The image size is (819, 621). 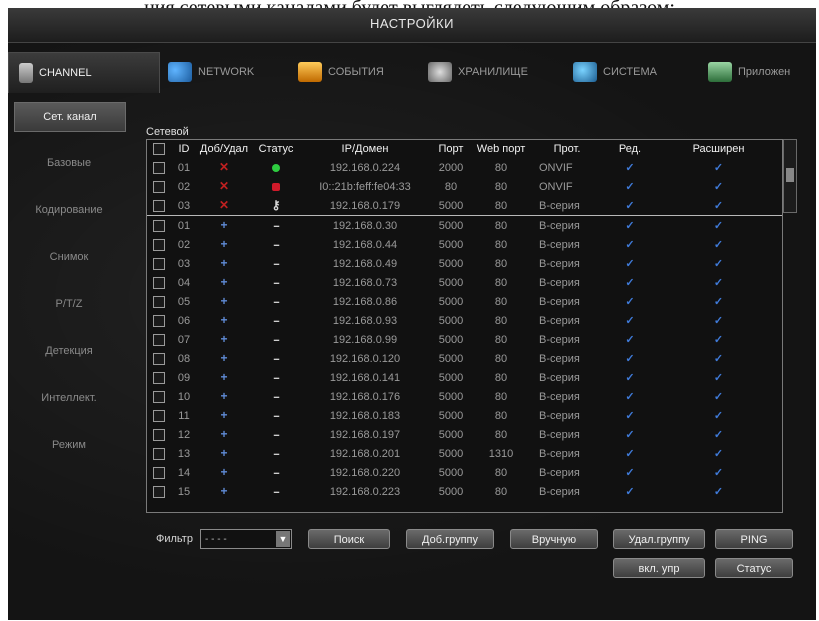 I want to click on table-row: 01 + -- 192.168.0.30 5000 80 B-серия ✓ ✓, so click(x=464, y=226).